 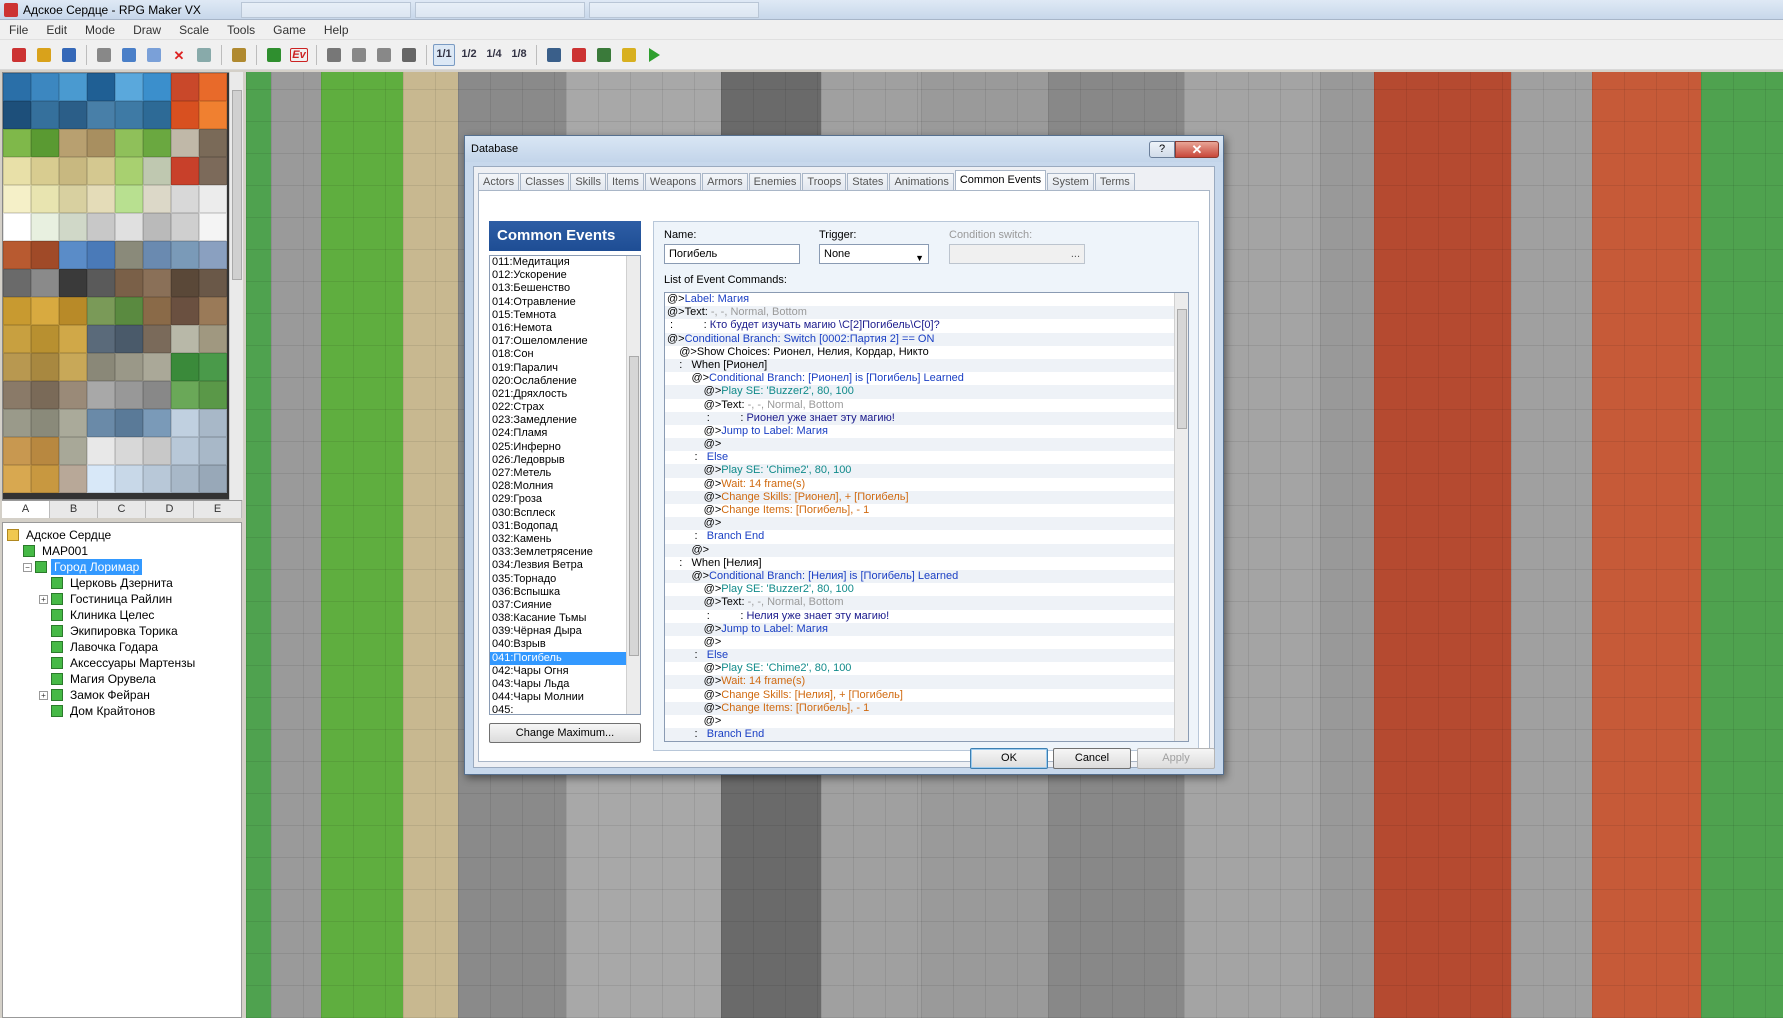 I want to click on common-event-item: 035:Торнадо, so click(x=558, y=579).